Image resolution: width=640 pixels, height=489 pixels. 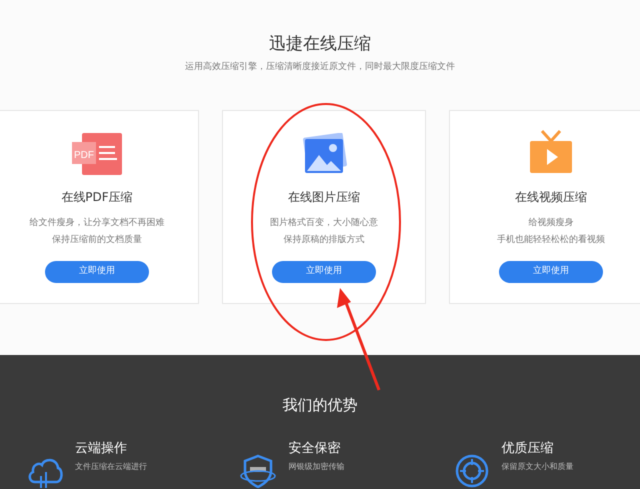 What do you see at coordinates (538, 467) in the screenshot?
I see `advantage-description: 保留原文大小和质量` at bounding box center [538, 467].